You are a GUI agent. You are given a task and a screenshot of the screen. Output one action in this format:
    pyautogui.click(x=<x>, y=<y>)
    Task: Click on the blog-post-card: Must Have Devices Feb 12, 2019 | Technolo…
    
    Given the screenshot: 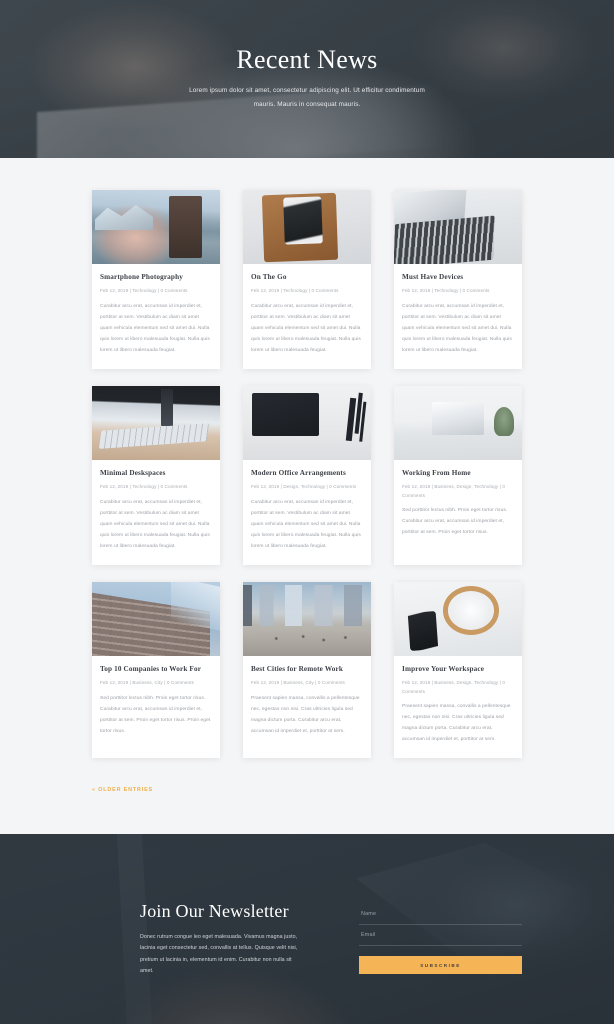 What is the action you would take?
    pyautogui.click(x=458, y=279)
    